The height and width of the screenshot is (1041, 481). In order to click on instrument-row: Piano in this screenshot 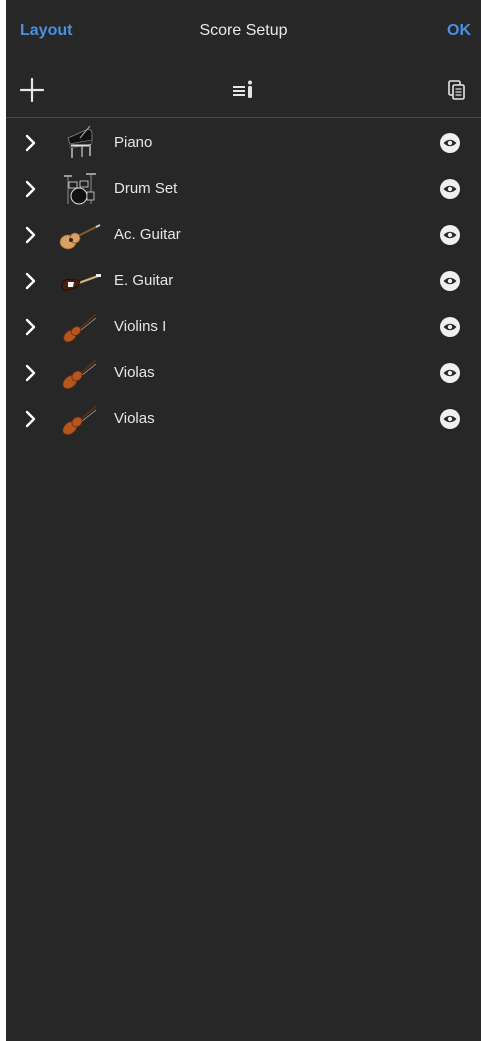, I will do `click(243, 143)`.